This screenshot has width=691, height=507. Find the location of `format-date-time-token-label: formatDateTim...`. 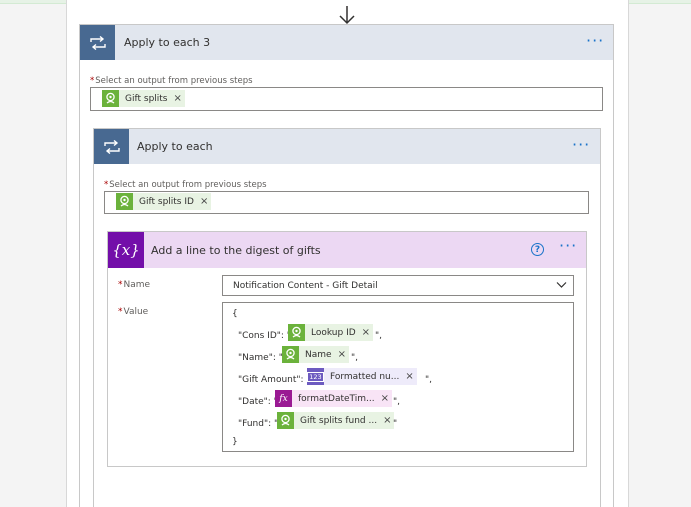

format-date-time-token-label: formatDateTim... is located at coordinates (336, 398).